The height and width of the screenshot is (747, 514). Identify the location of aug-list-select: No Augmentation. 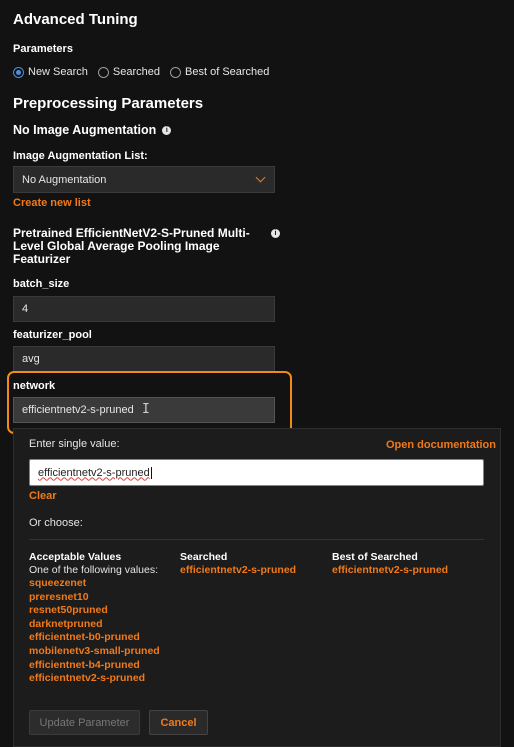
(144, 179).